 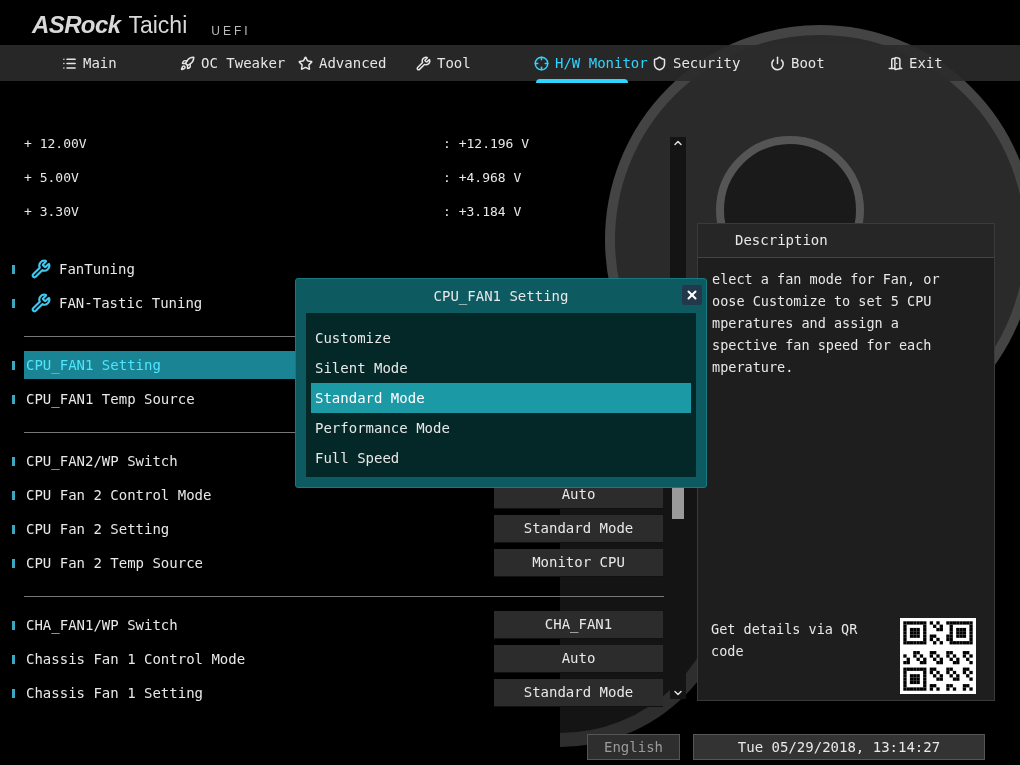 What do you see at coordinates (131, 303) in the screenshot?
I see `menu-link: FAN-Tastic Tuning` at bounding box center [131, 303].